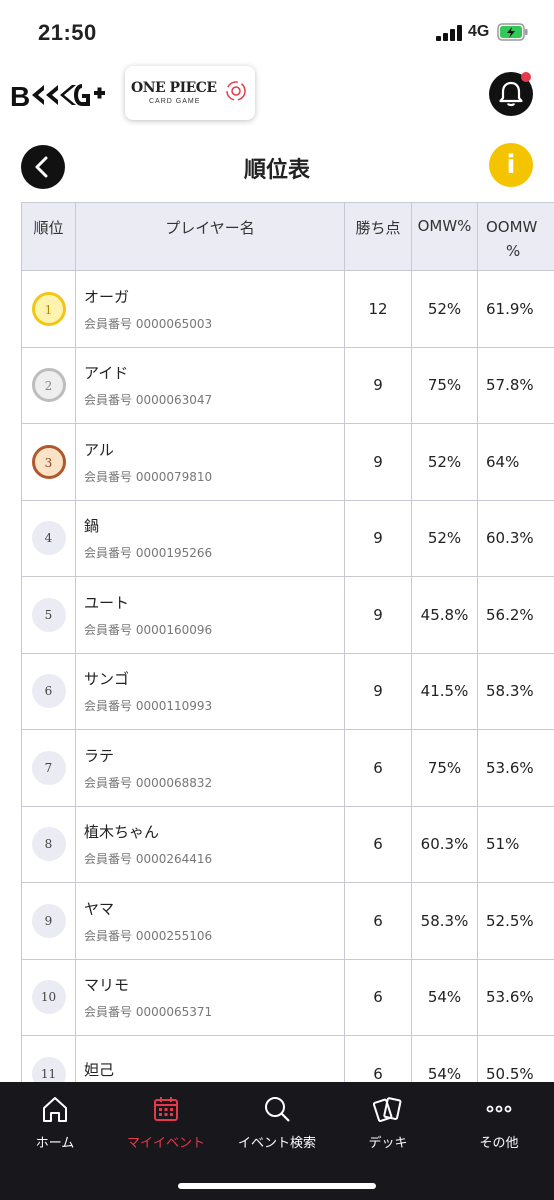 The height and width of the screenshot is (1200, 554). What do you see at coordinates (48, 844) in the screenshot?
I see `rank-cell: 8` at bounding box center [48, 844].